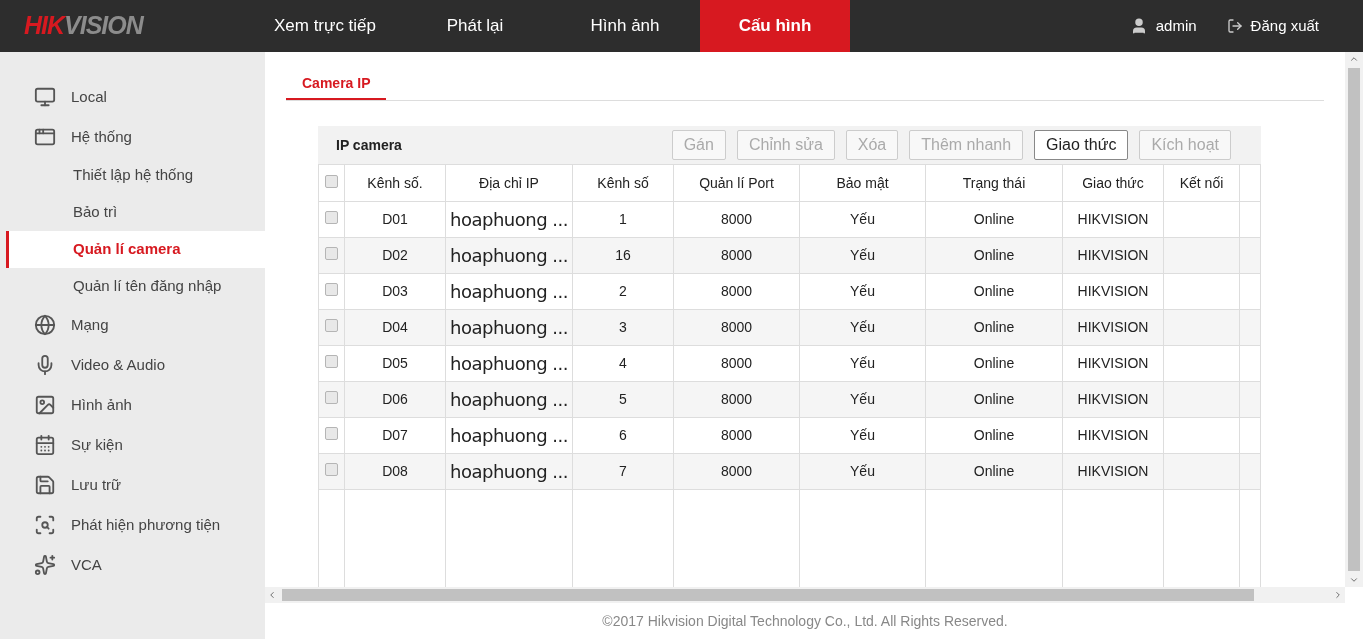  I want to click on table-cell: 3, so click(623, 327).